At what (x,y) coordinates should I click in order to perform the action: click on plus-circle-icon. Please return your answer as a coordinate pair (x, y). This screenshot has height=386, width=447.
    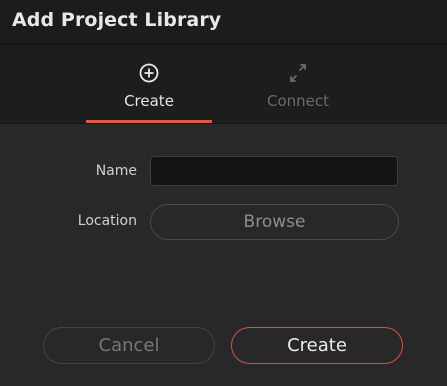
    Looking at the image, I should click on (149, 73).